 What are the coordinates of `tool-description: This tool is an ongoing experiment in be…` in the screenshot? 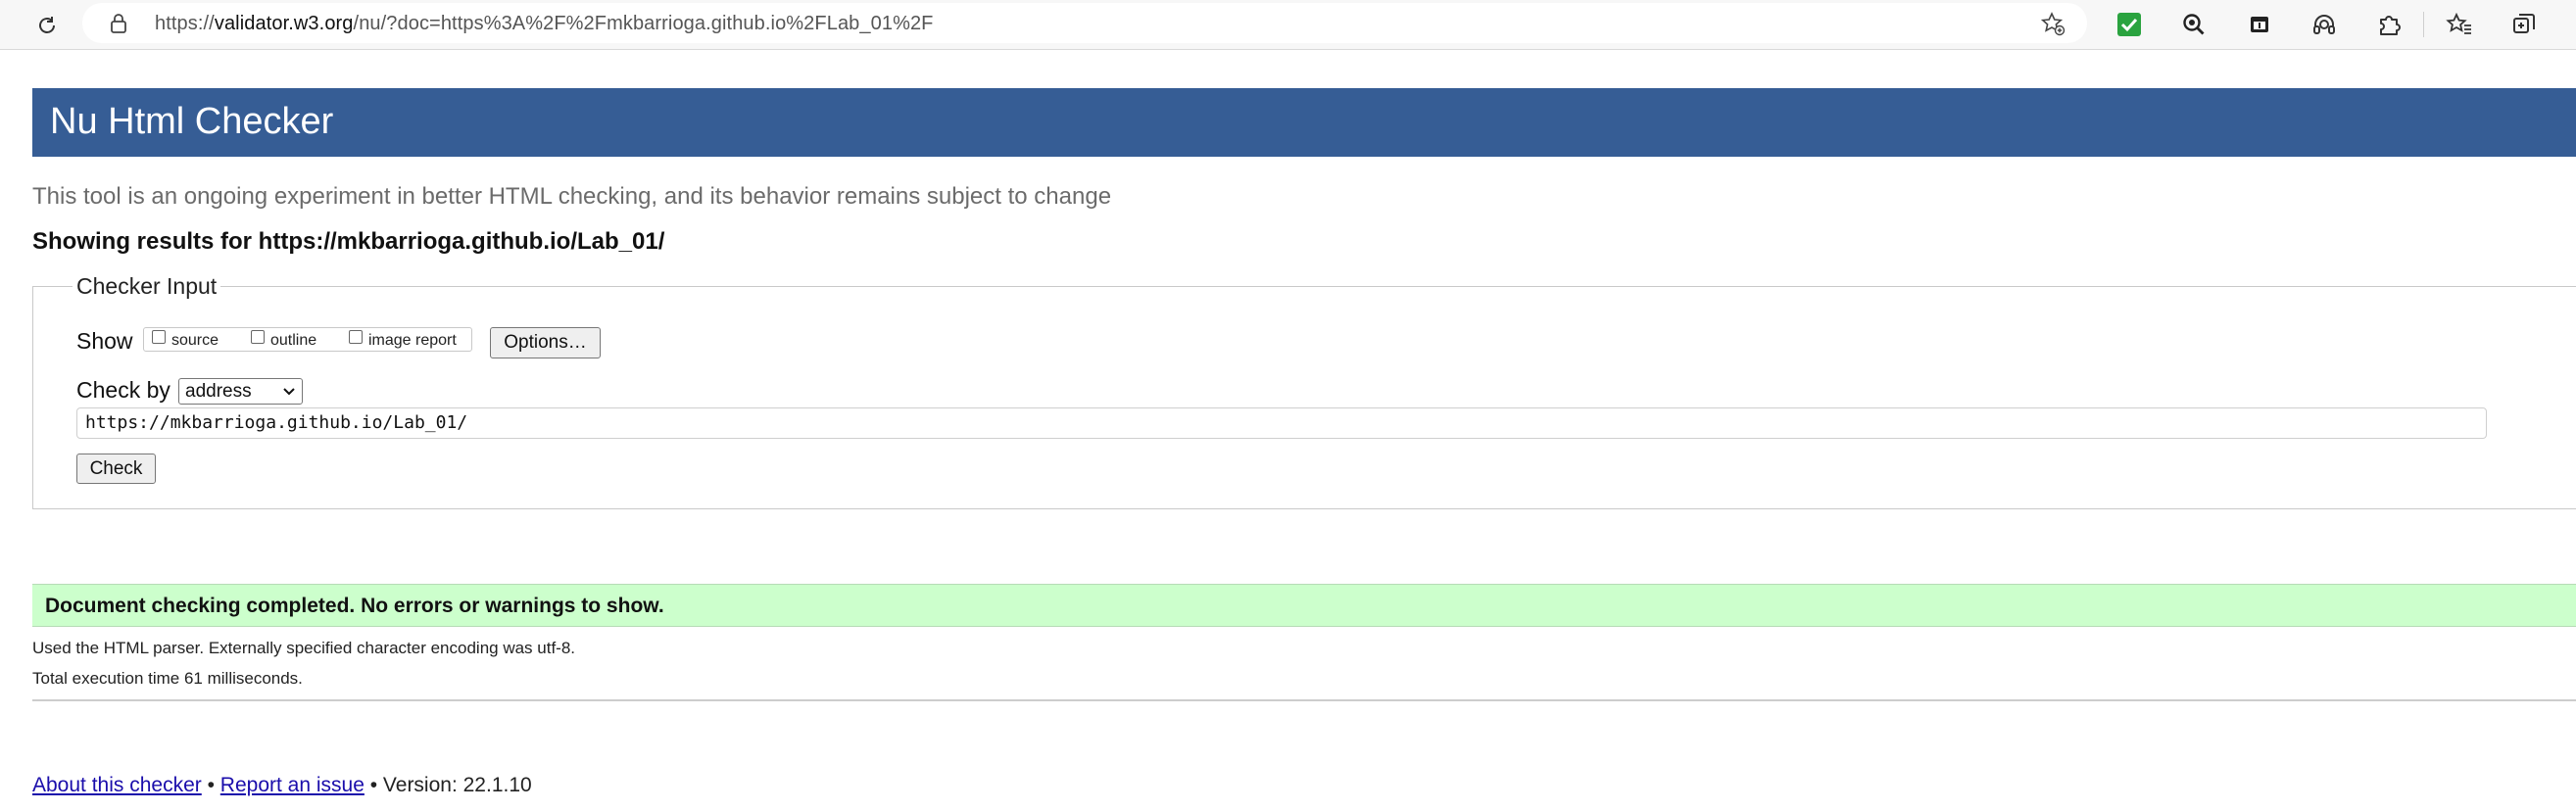 It's located at (572, 196).